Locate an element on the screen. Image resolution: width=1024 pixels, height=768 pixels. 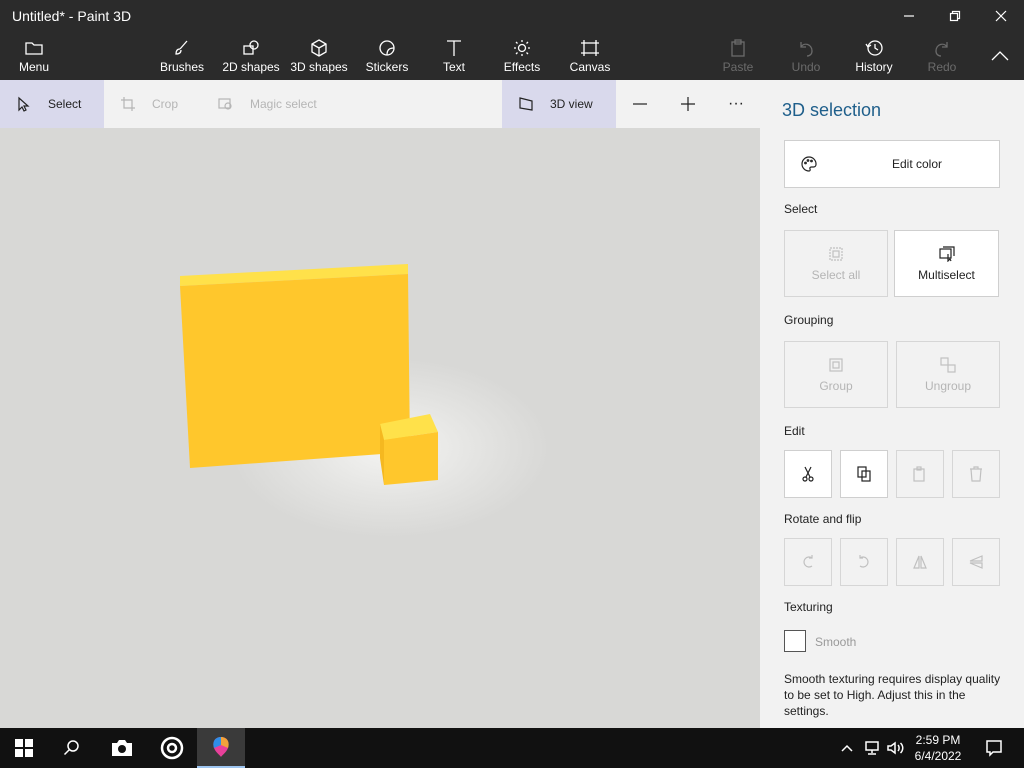
search-button is located at coordinates (72, 748).